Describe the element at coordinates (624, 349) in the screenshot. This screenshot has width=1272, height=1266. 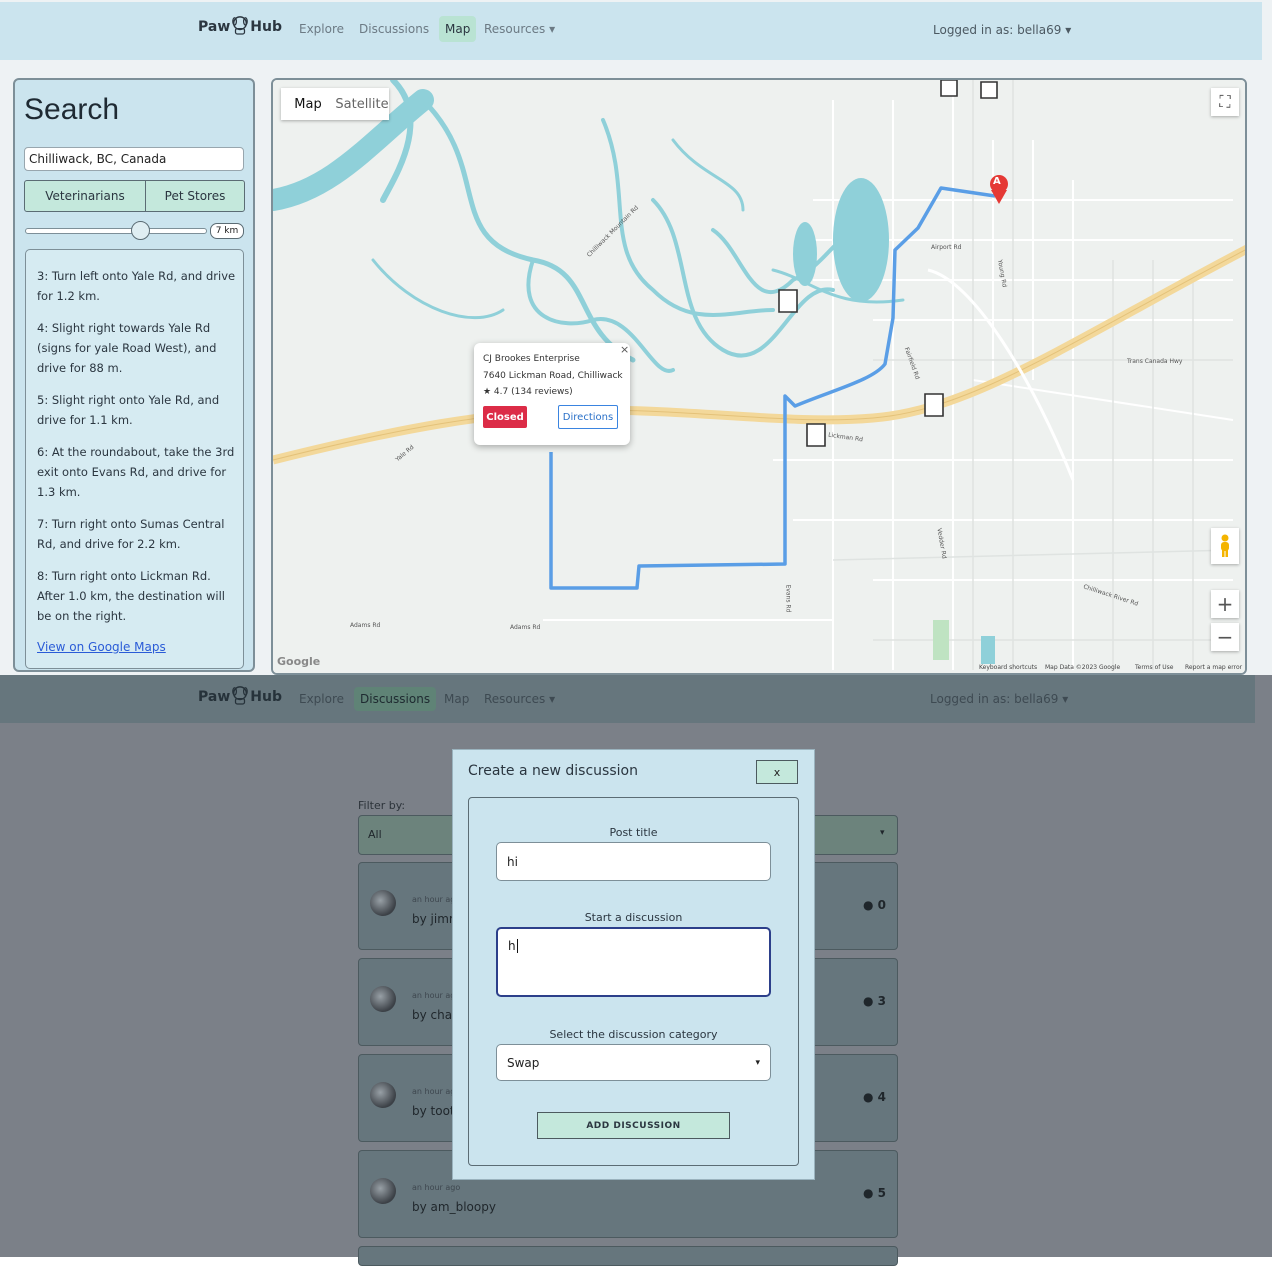
I see `info-window-close-icon: ×` at that location.